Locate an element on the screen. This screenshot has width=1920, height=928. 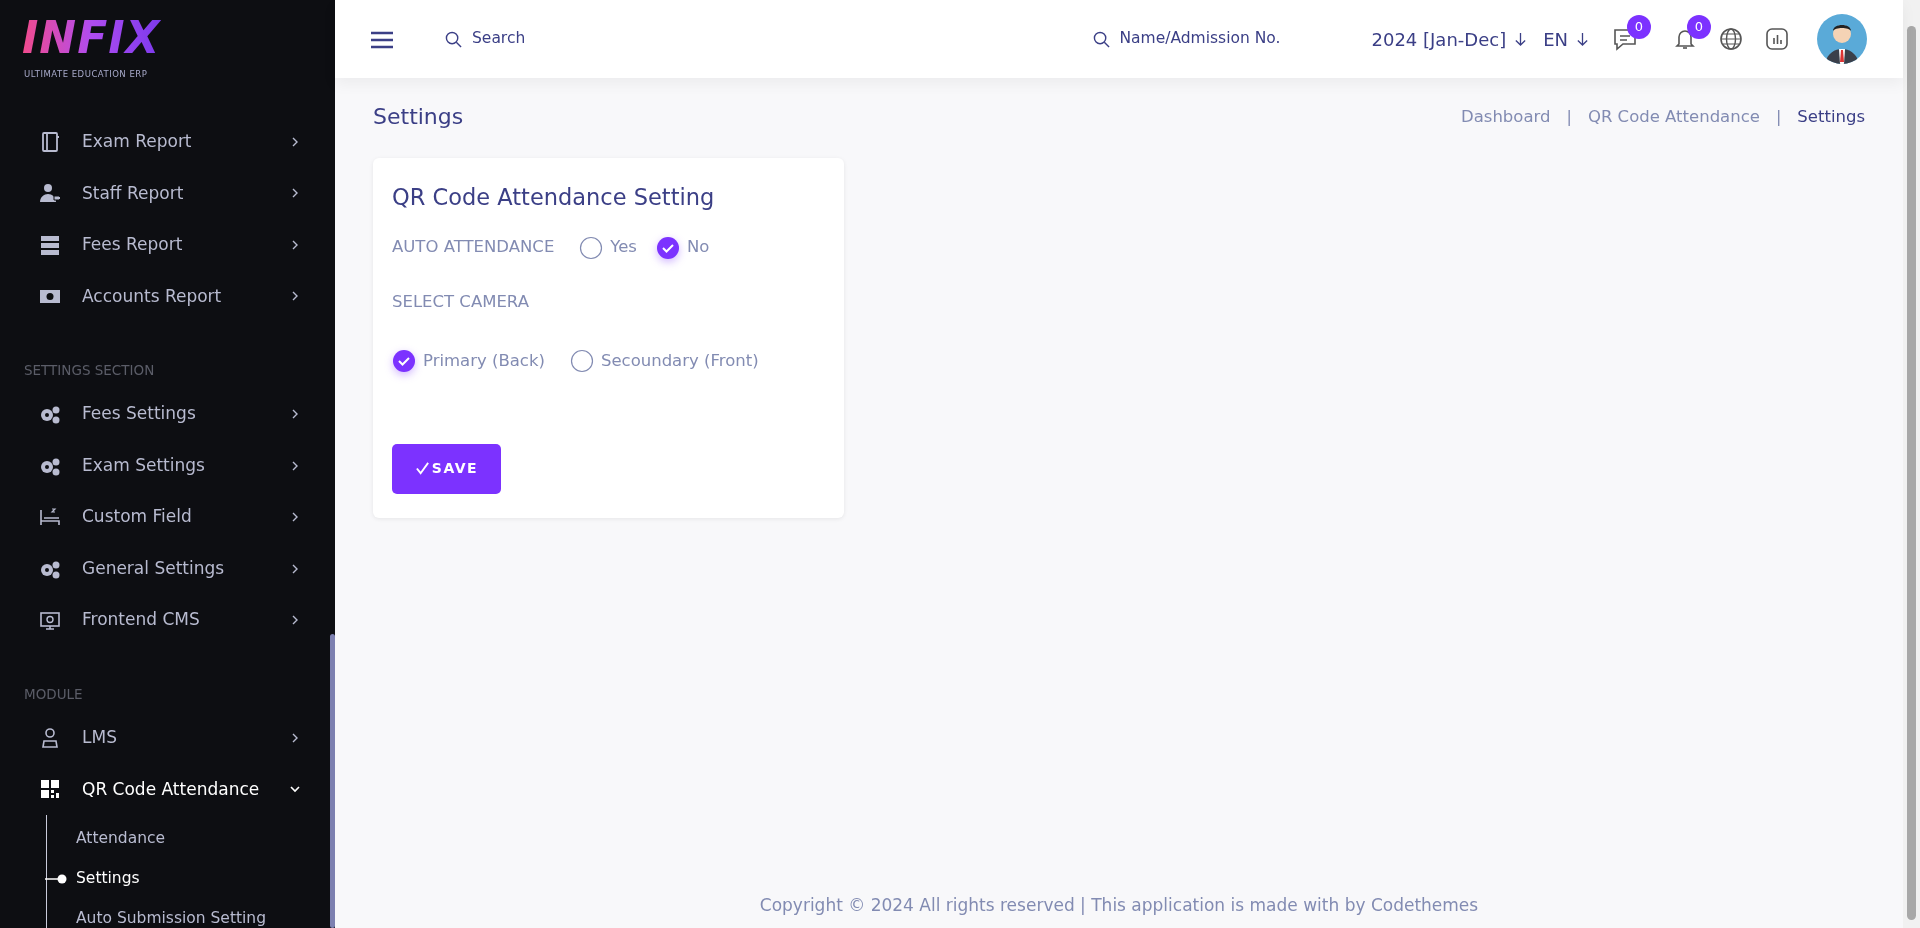
sidebar-item: Exam Report is located at coordinates (164, 142).